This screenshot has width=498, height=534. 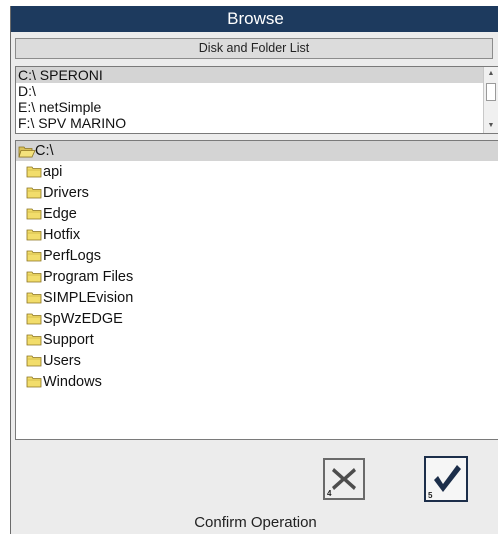 I want to click on confirm-button: 5, so click(x=446, y=479).